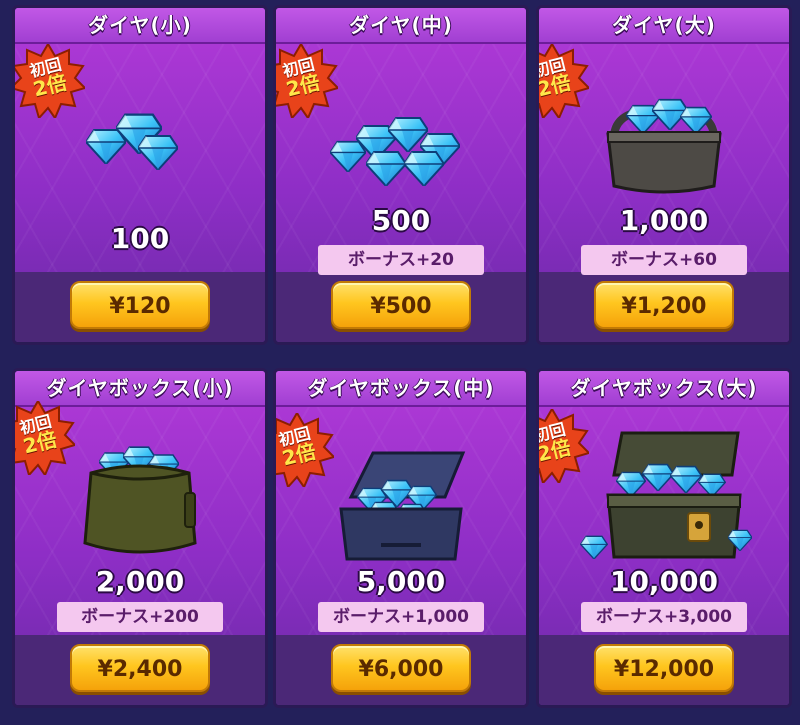 This screenshot has height=725, width=800. Describe the element at coordinates (140, 26) in the screenshot. I see `product-title: ダイヤ(小)` at that location.